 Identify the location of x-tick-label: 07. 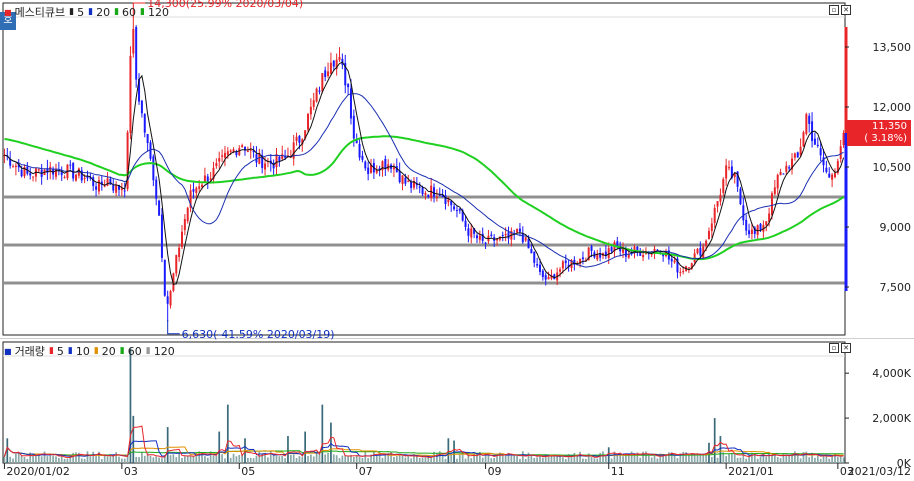
(366, 471).